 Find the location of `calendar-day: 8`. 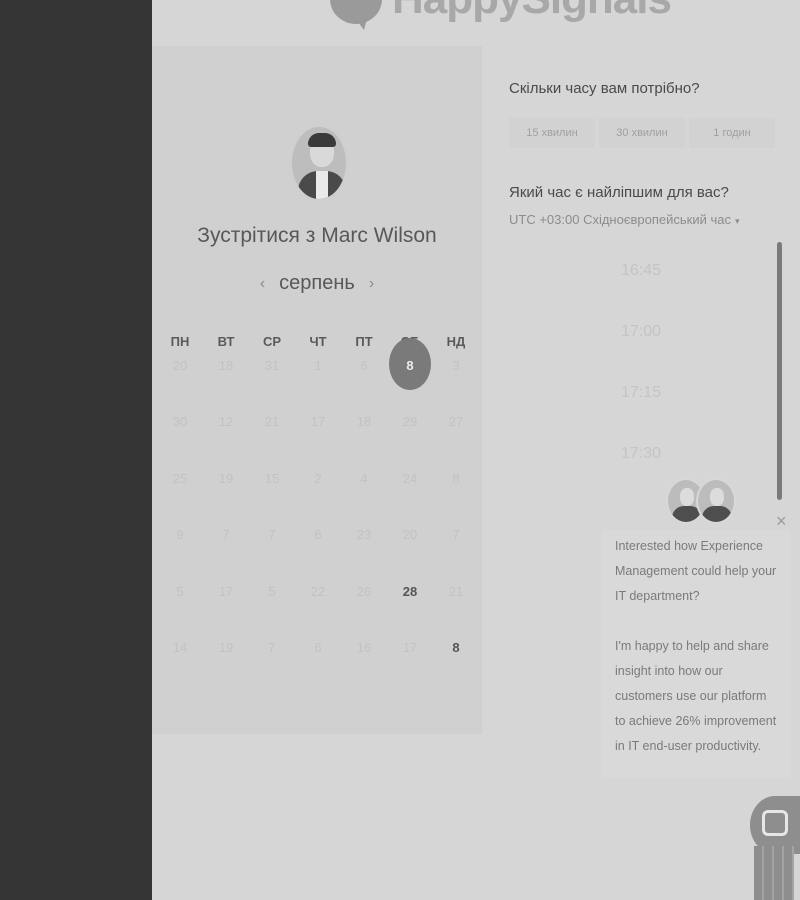

calendar-day: 8 is located at coordinates (456, 648).